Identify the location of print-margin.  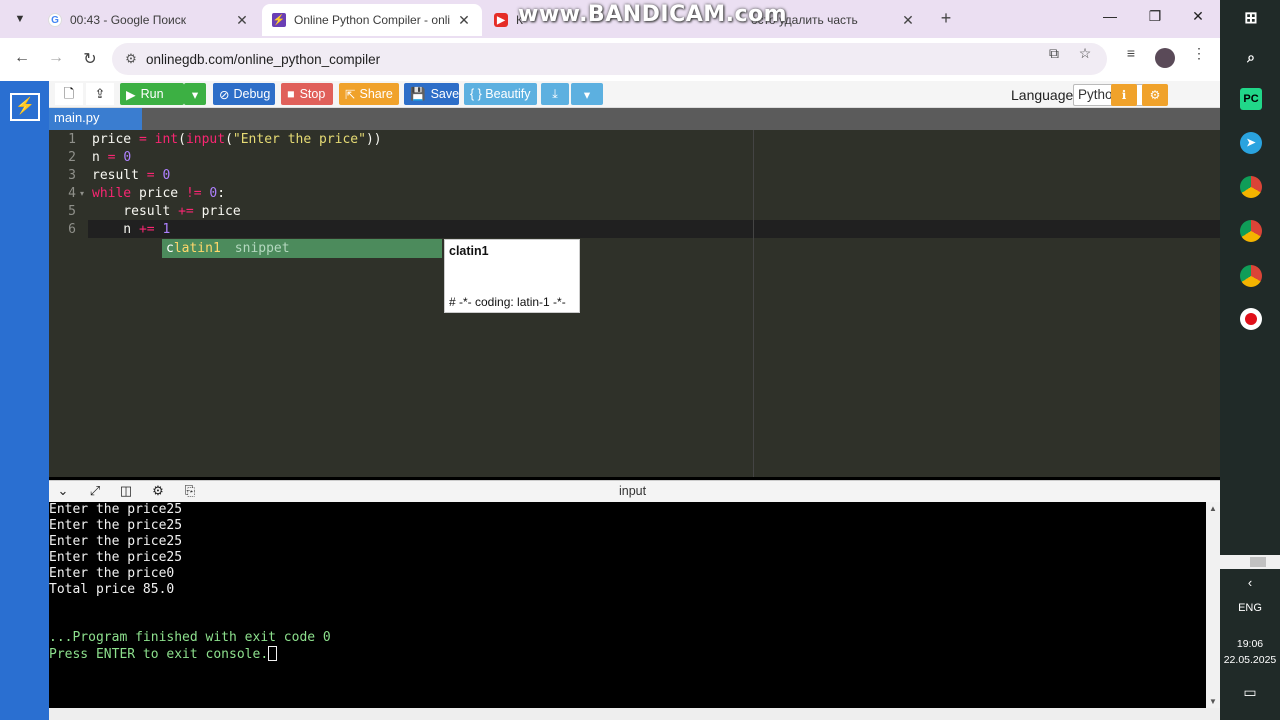
(753, 303).